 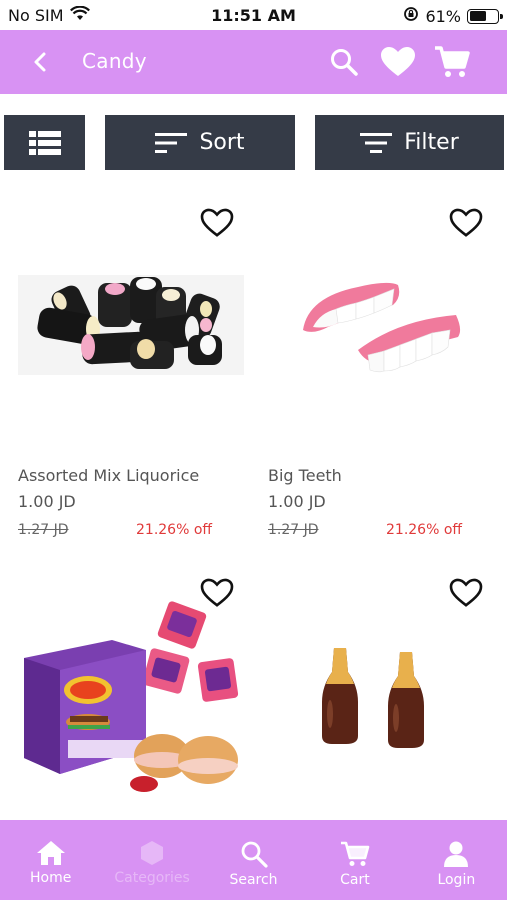 I want to click on search-button, so click(x=344, y=62).